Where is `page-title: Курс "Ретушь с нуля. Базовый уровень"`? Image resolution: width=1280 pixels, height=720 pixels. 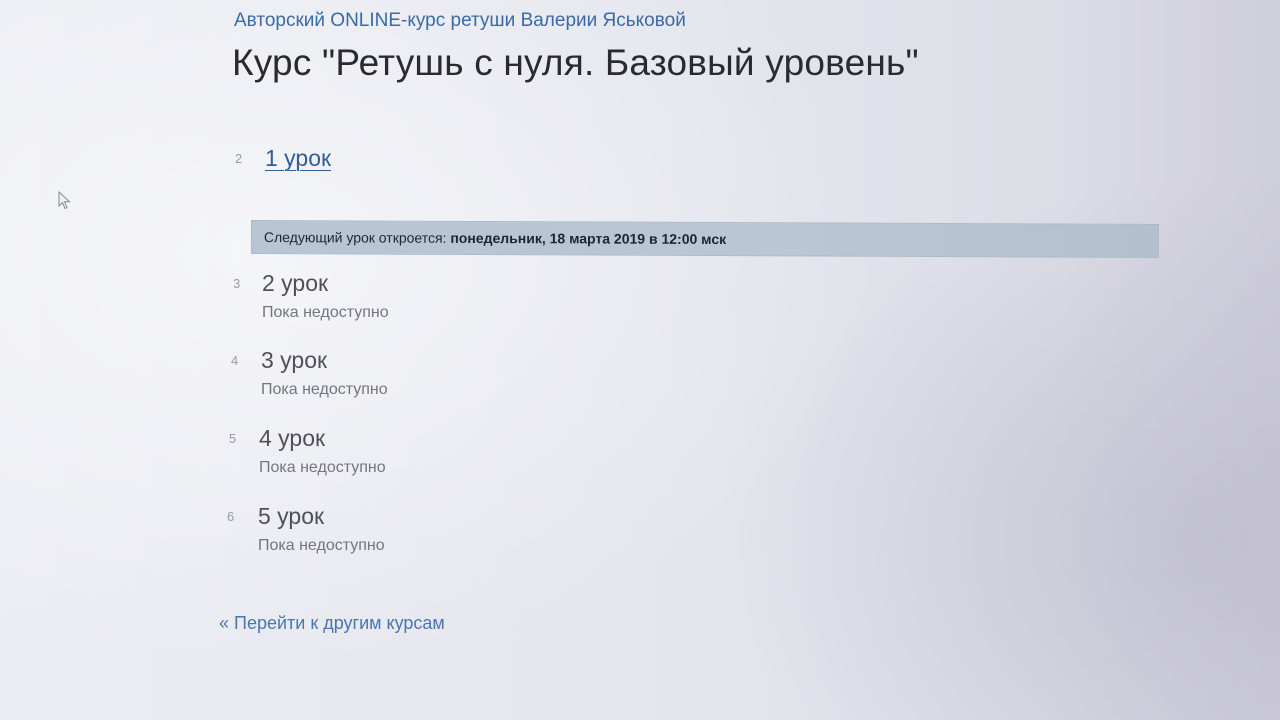
page-title: Курс "Ретушь с нуля. Базовый уровень" is located at coordinates (575, 62).